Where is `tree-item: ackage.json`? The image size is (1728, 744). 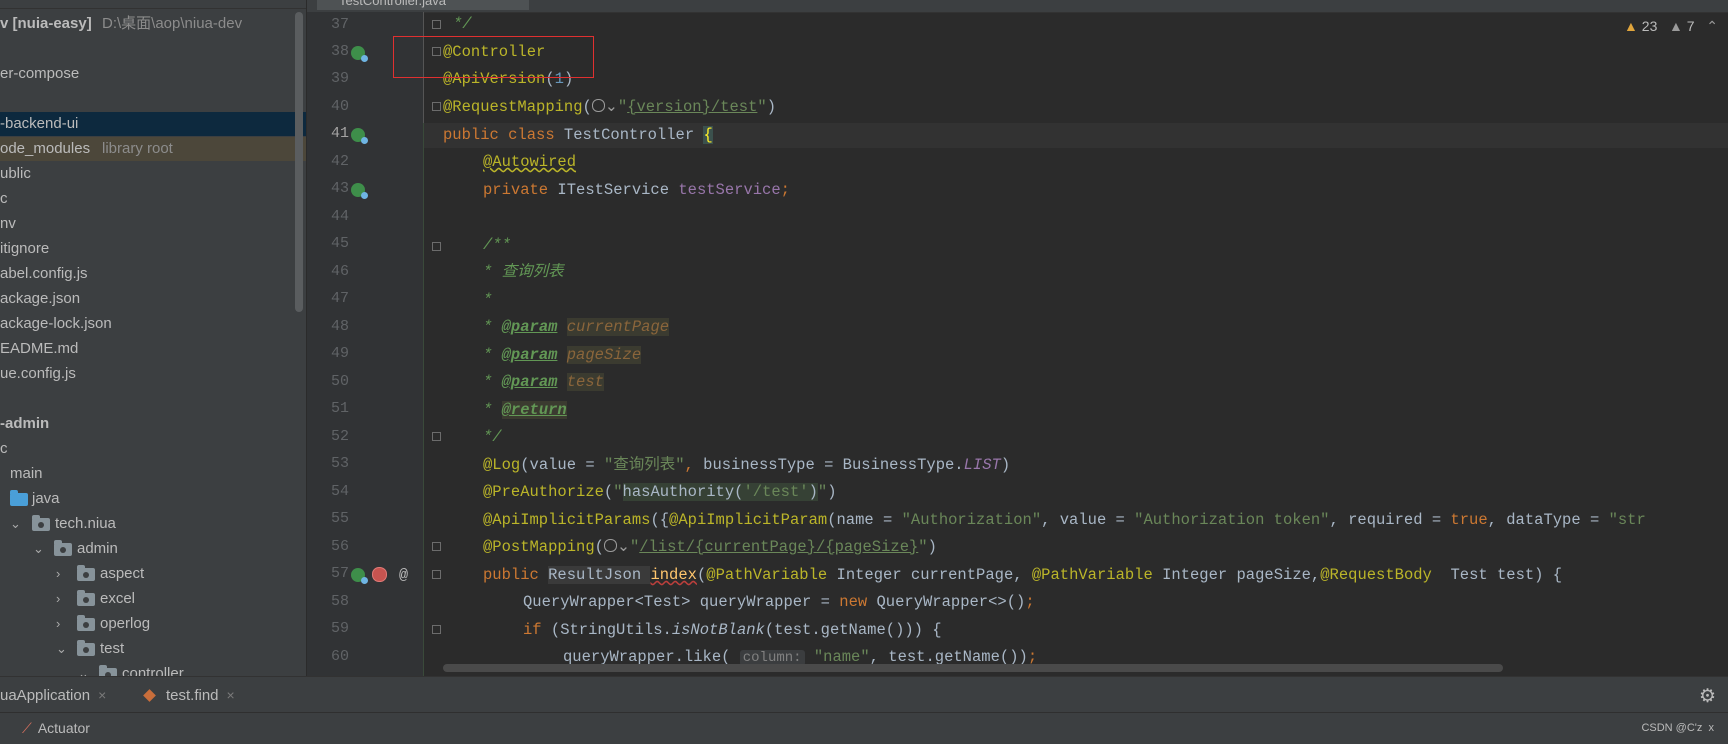
tree-item: ackage.json is located at coordinates (153, 299).